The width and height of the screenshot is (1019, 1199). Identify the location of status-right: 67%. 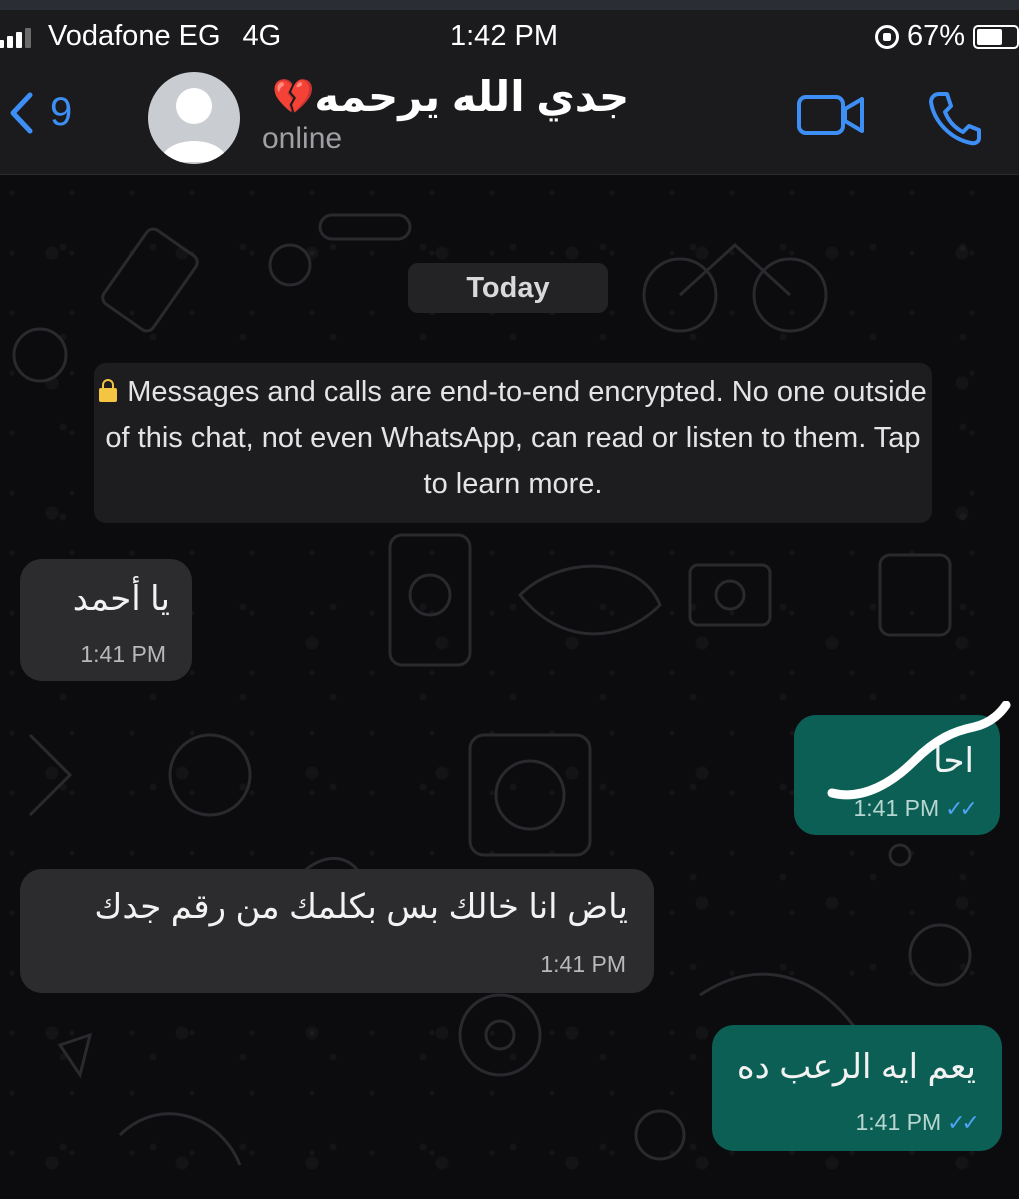
(946, 36).